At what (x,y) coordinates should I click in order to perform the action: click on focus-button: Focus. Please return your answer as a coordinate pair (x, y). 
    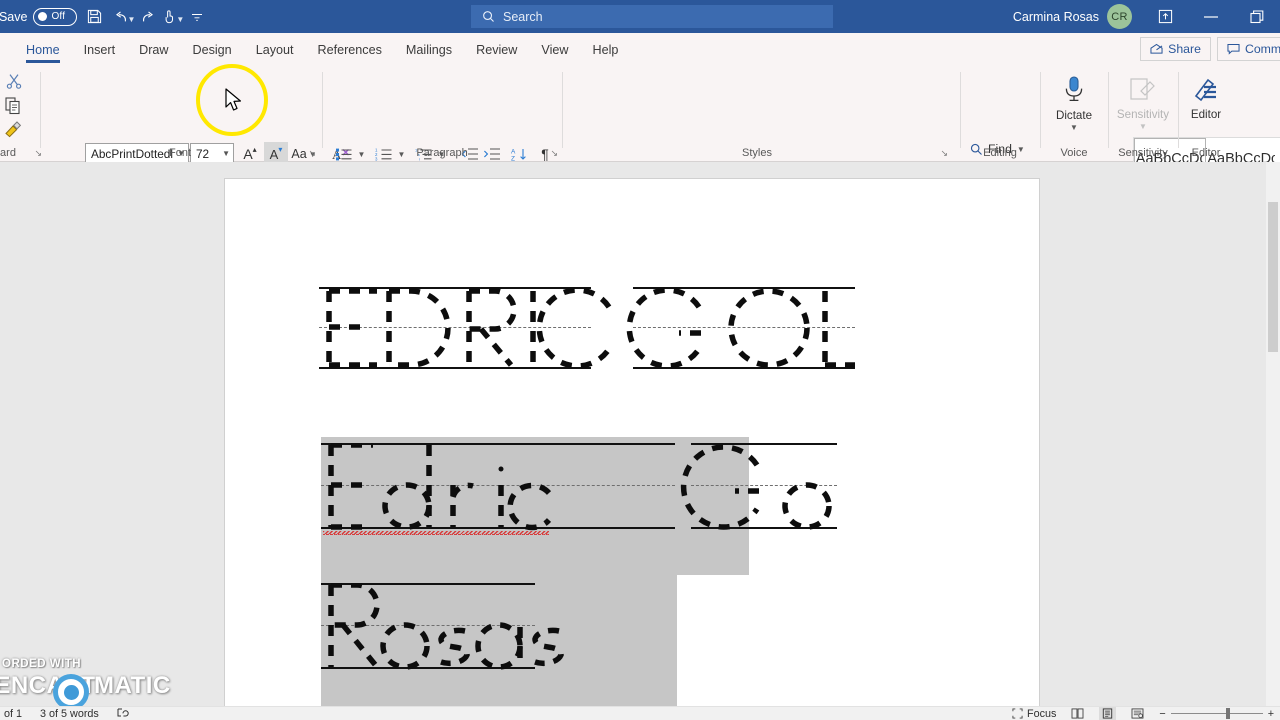
    Looking at the image, I should click on (1034, 714).